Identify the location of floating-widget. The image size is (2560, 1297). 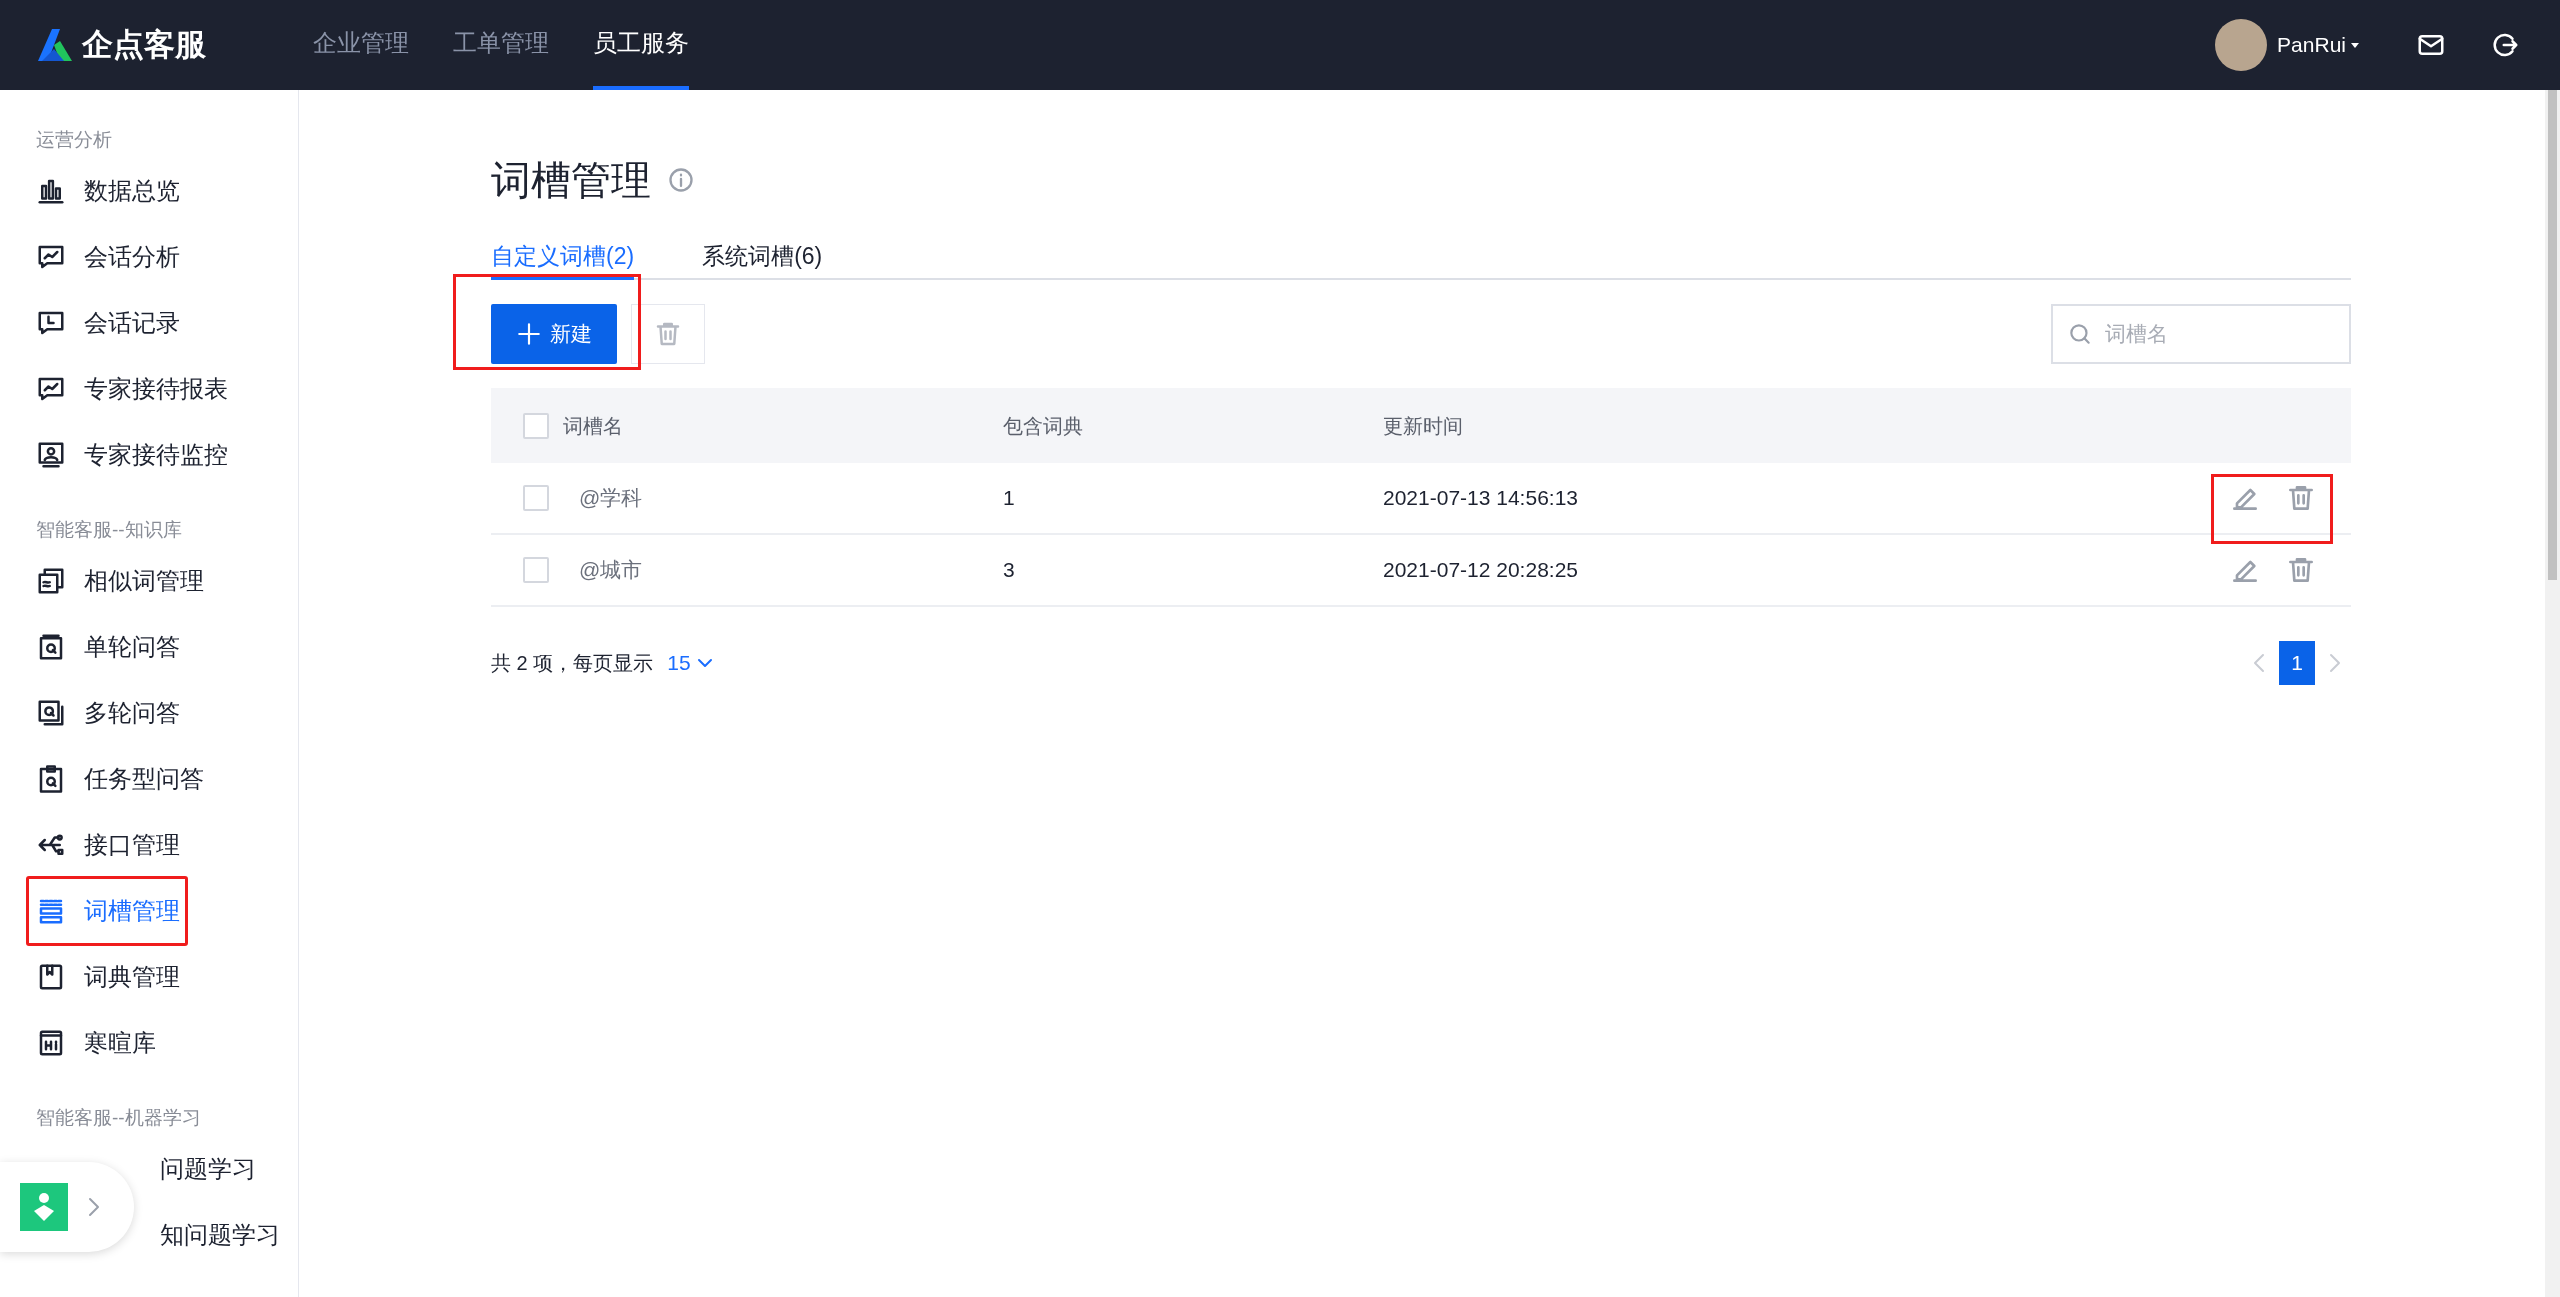
(67, 1207).